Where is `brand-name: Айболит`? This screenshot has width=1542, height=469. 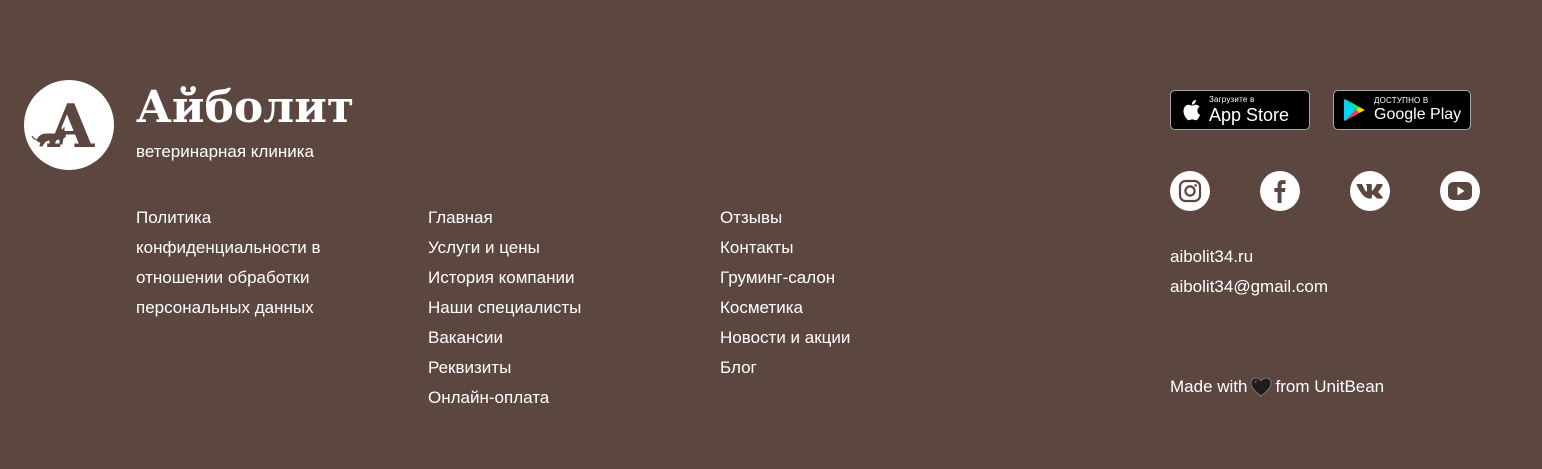
brand-name: Айболит is located at coordinates (245, 108).